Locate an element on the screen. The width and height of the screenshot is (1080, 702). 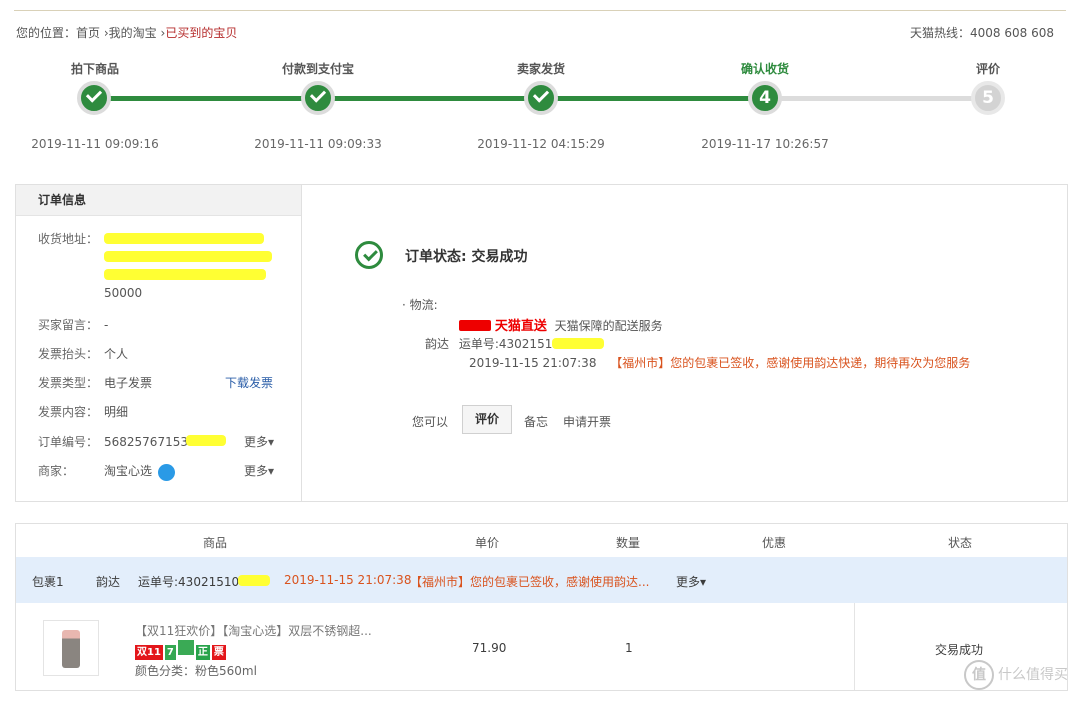
invoice-content-row: 发票内容： 明细 is located at coordinates (83, 411).